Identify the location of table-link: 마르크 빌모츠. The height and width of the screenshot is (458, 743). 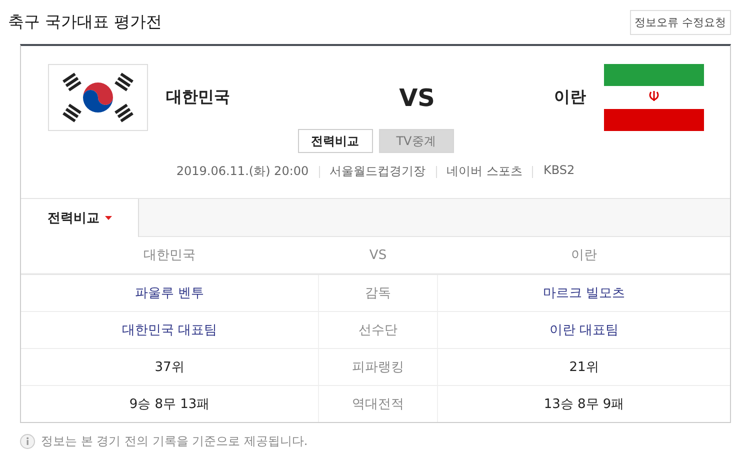
(584, 293).